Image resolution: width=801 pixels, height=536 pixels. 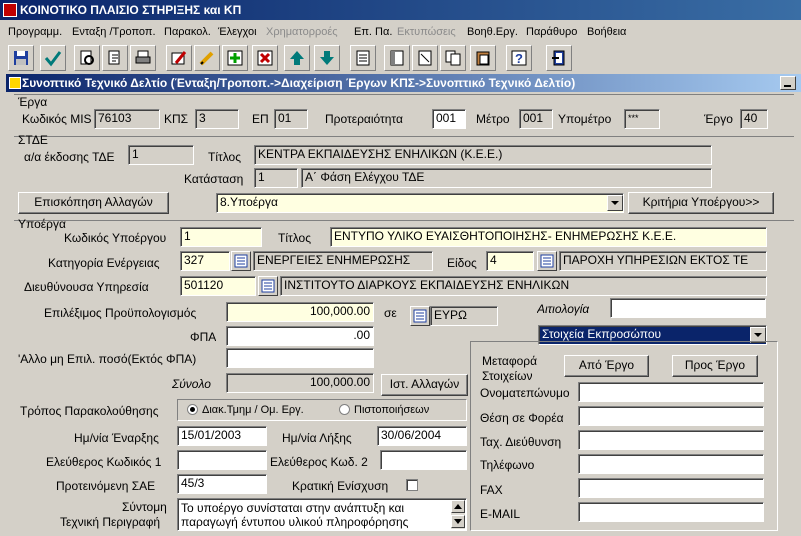 I want to click on measure-label: Μέτρο, so click(x=493, y=119).